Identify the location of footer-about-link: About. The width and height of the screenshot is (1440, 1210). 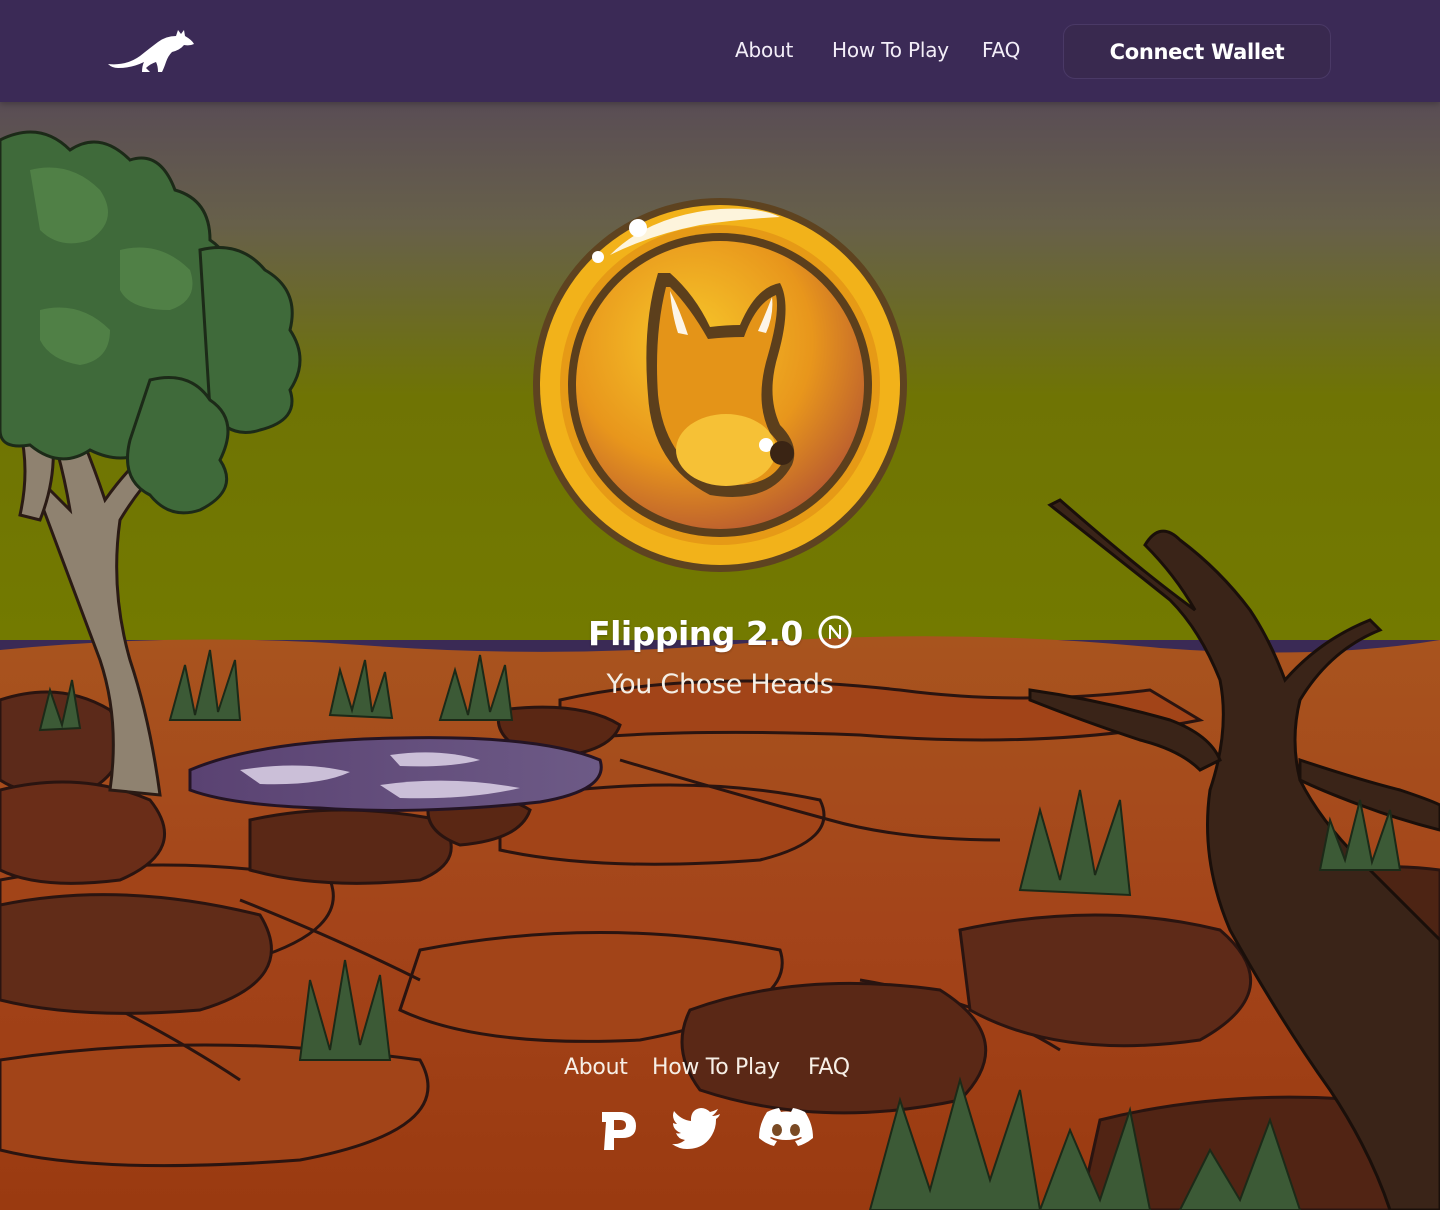
(596, 1067).